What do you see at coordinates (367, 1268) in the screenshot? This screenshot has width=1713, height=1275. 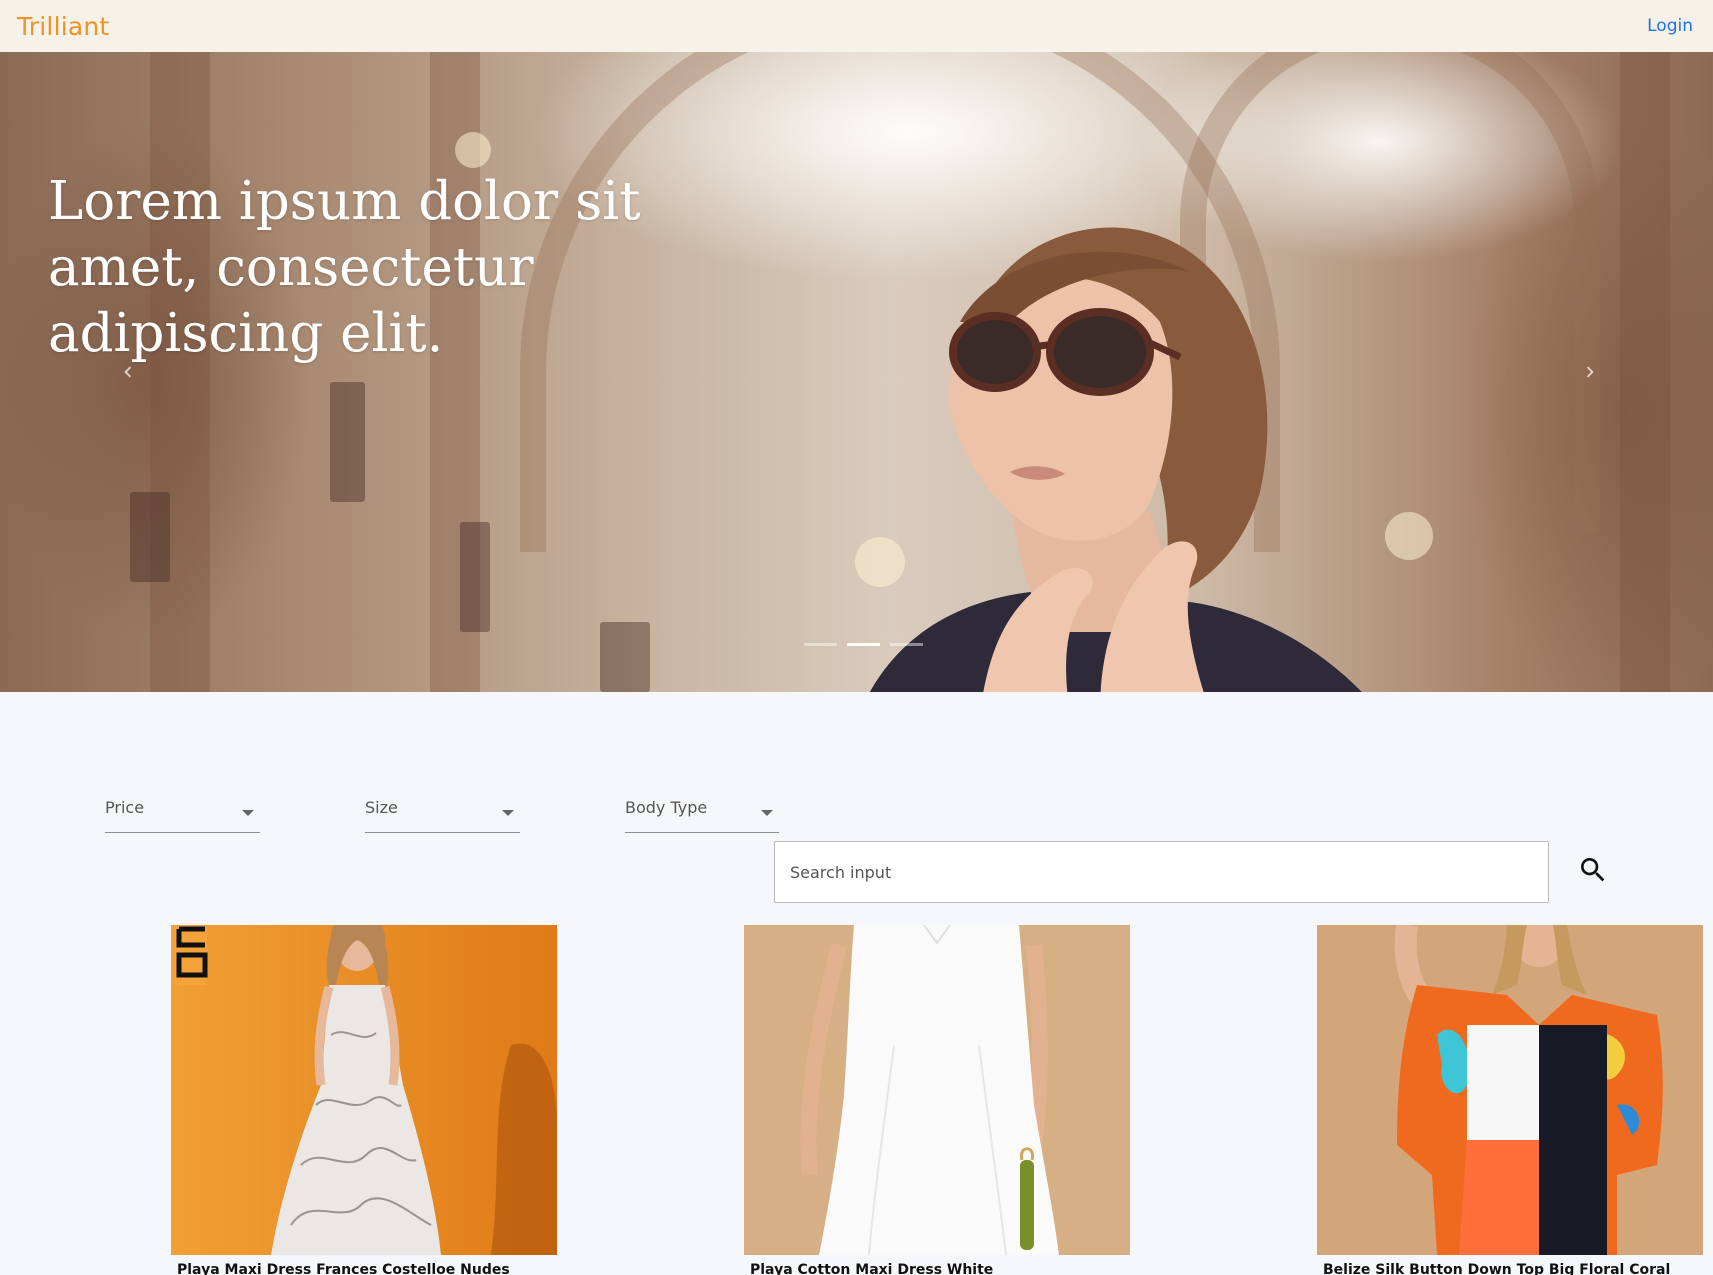 I see `product-name: Playa Maxi Dress Frances Costelloe Nudes` at bounding box center [367, 1268].